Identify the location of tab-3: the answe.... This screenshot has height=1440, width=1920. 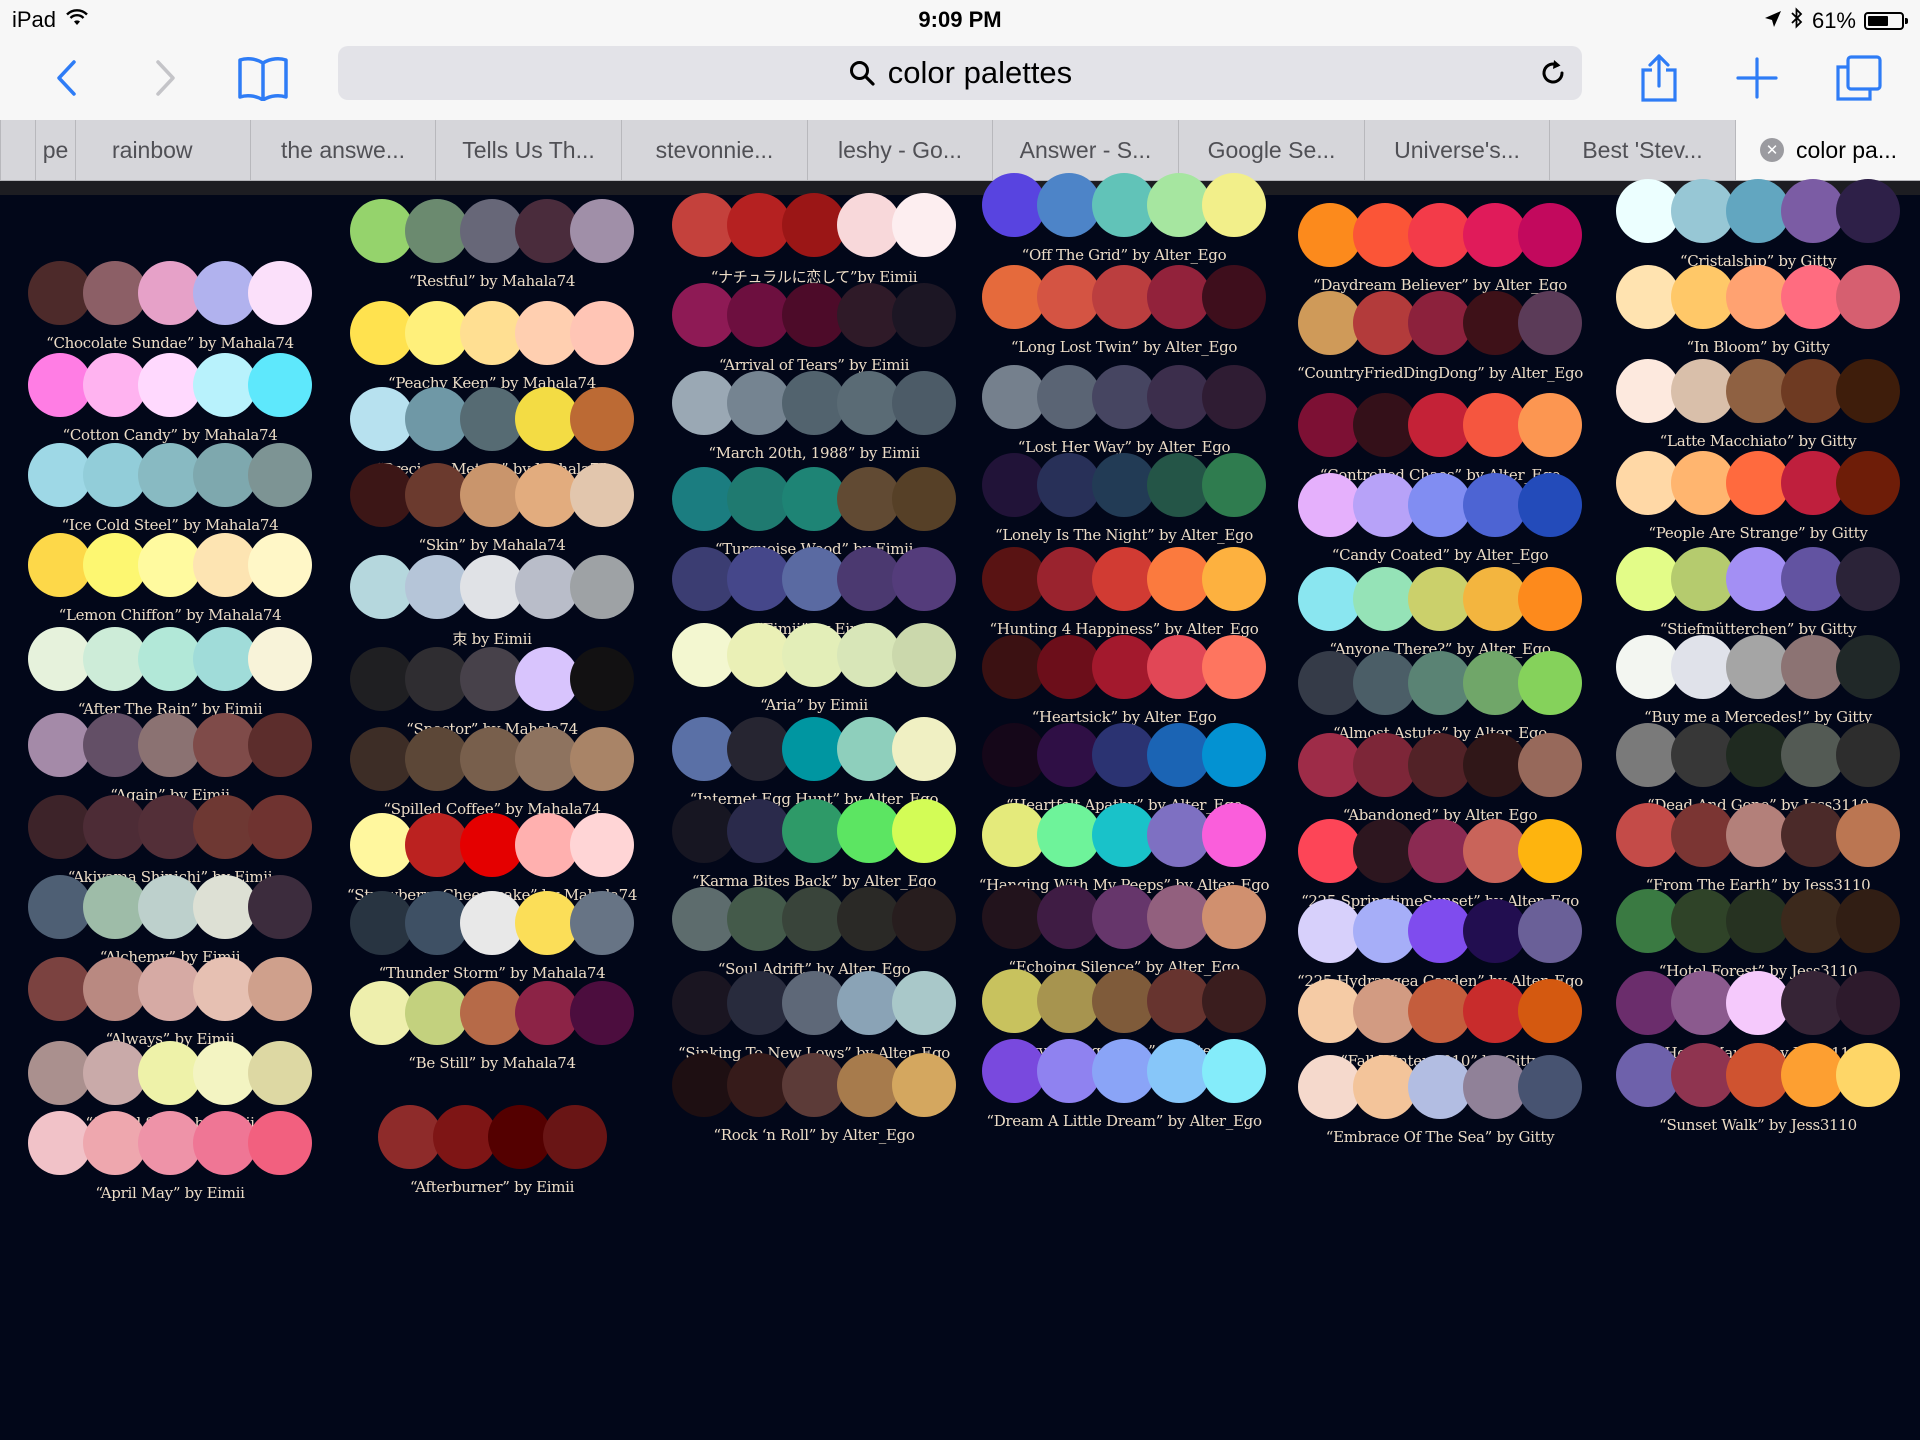
(342, 150).